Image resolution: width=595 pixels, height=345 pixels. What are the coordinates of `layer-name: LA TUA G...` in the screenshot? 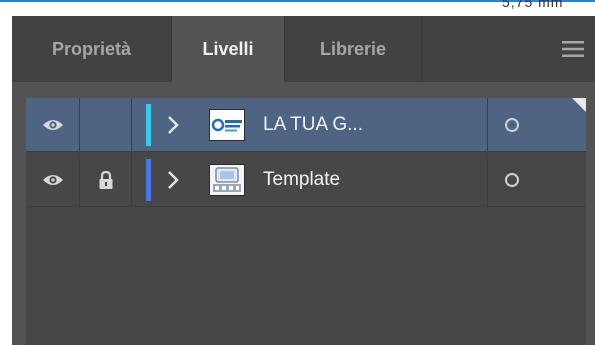 It's located at (313, 125).